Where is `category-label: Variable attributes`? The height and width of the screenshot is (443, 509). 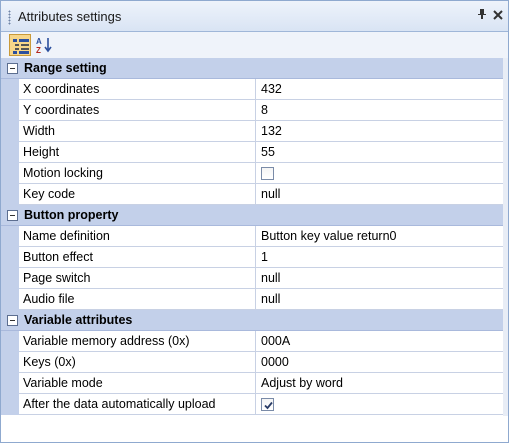 category-label: Variable attributes is located at coordinates (78, 320).